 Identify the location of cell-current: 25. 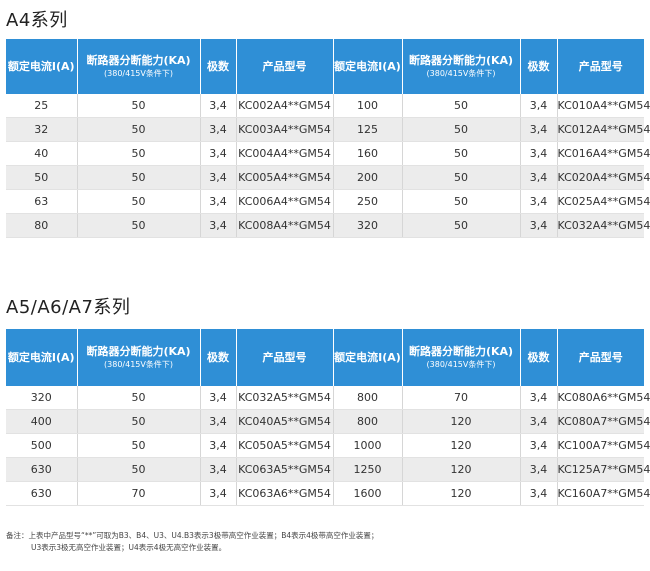
(41, 106).